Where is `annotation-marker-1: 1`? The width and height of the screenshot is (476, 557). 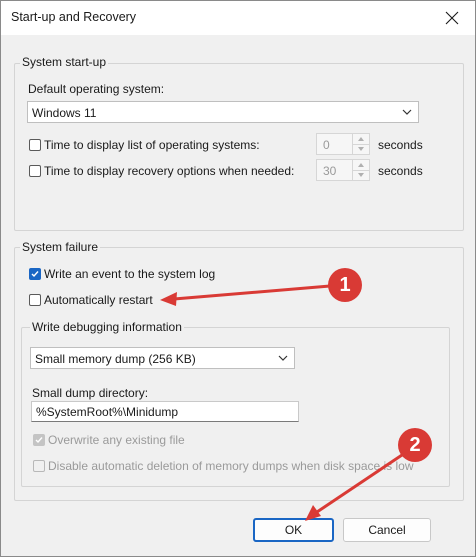 annotation-marker-1: 1 is located at coordinates (345, 285).